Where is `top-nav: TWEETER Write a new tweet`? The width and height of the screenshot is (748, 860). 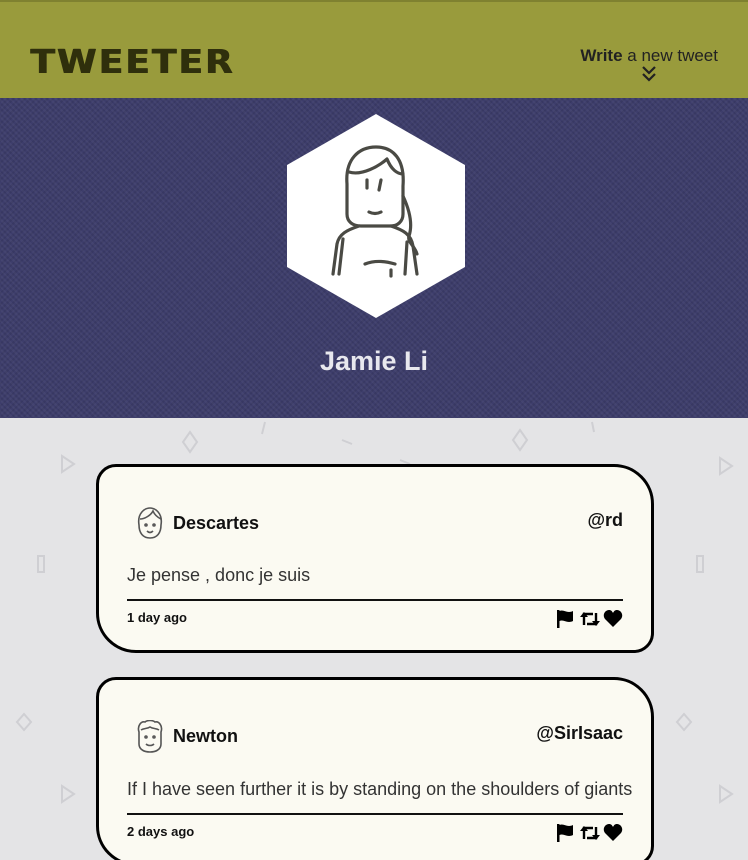 top-nav: TWEETER Write a new tweet is located at coordinates (374, 49).